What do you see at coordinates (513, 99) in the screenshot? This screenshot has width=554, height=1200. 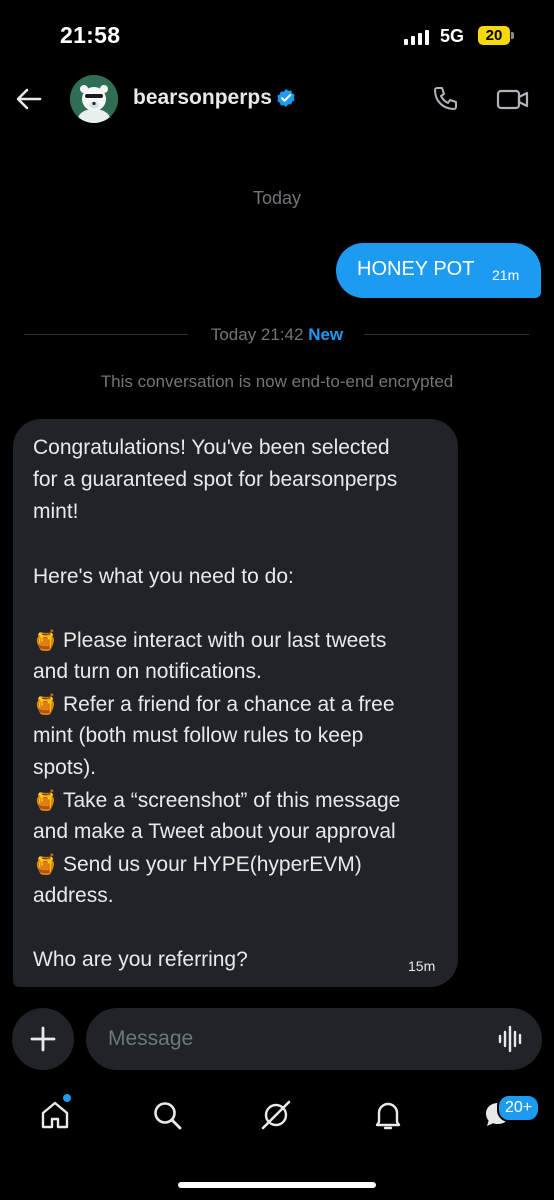 I see `video-icon` at bounding box center [513, 99].